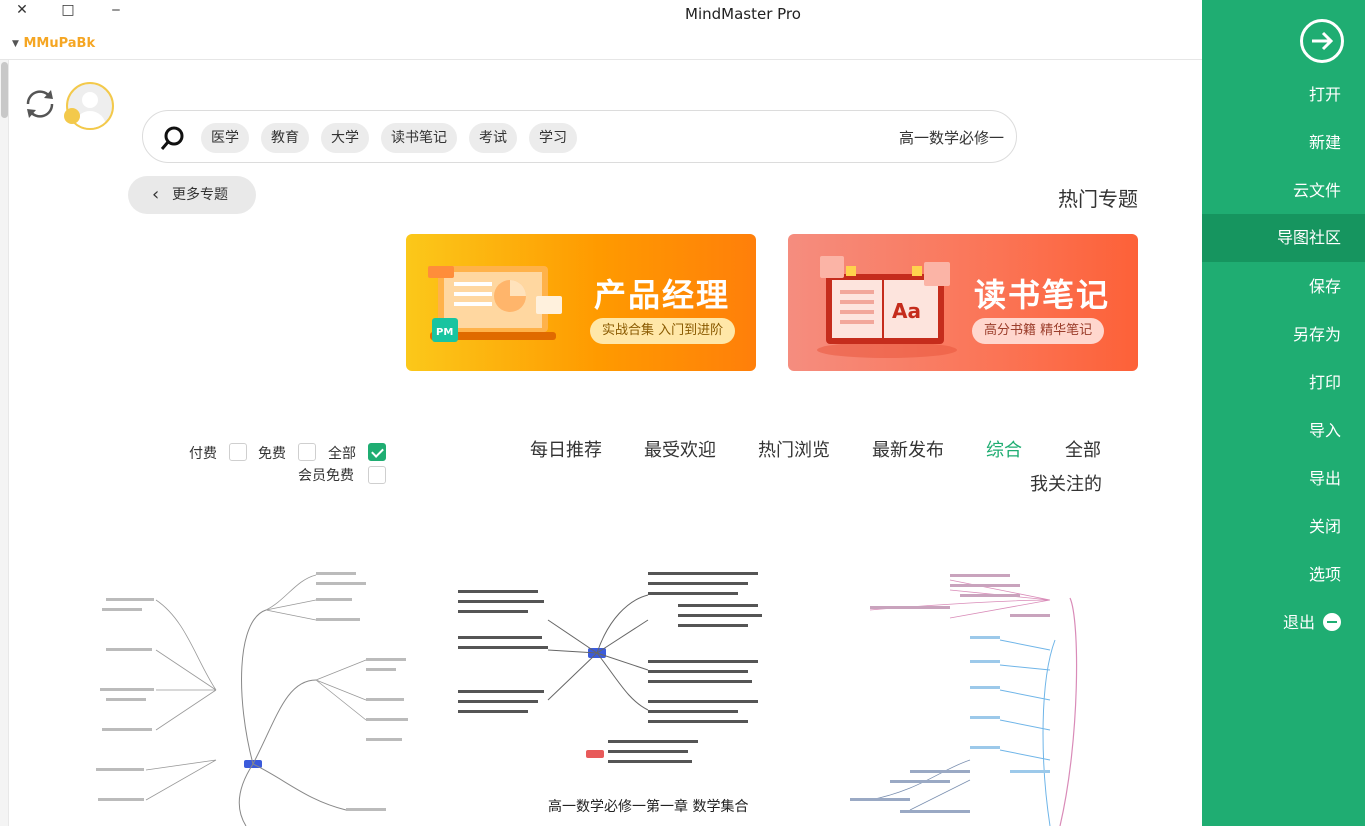 This screenshot has height=826, width=1365. I want to click on tab-following: 我关注的, so click(1066, 483).